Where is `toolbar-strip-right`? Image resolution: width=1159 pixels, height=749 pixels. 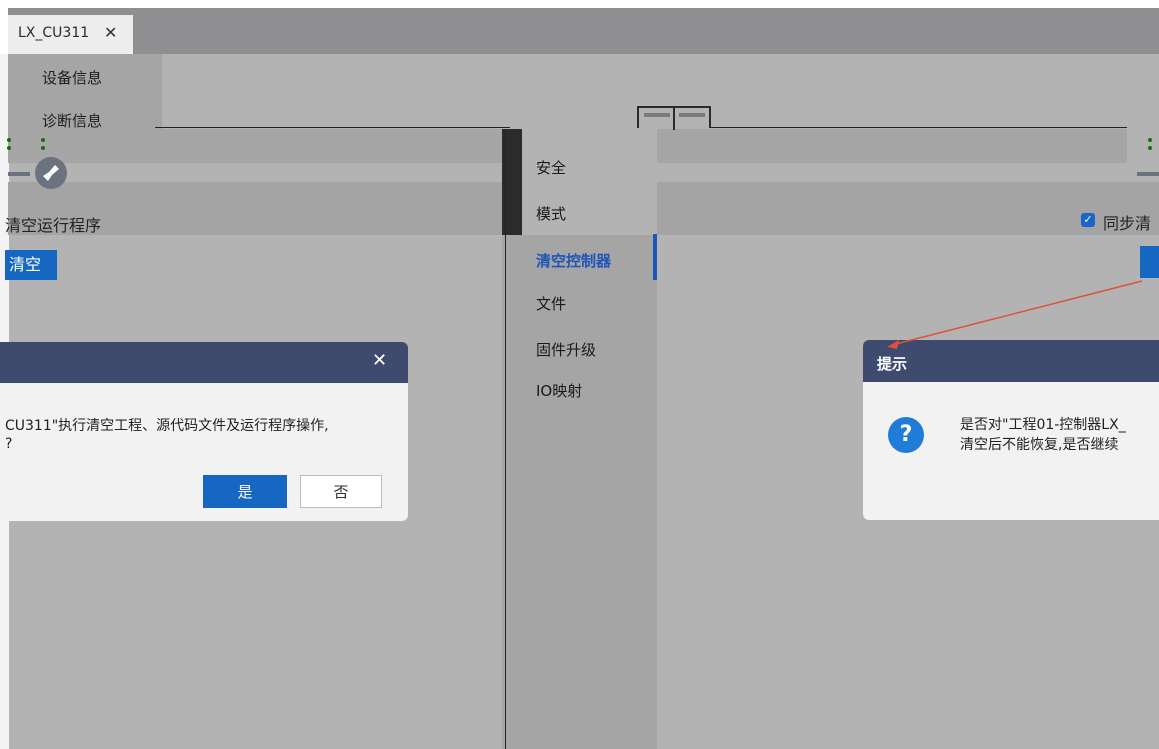
toolbar-strip-right is located at coordinates (892, 146).